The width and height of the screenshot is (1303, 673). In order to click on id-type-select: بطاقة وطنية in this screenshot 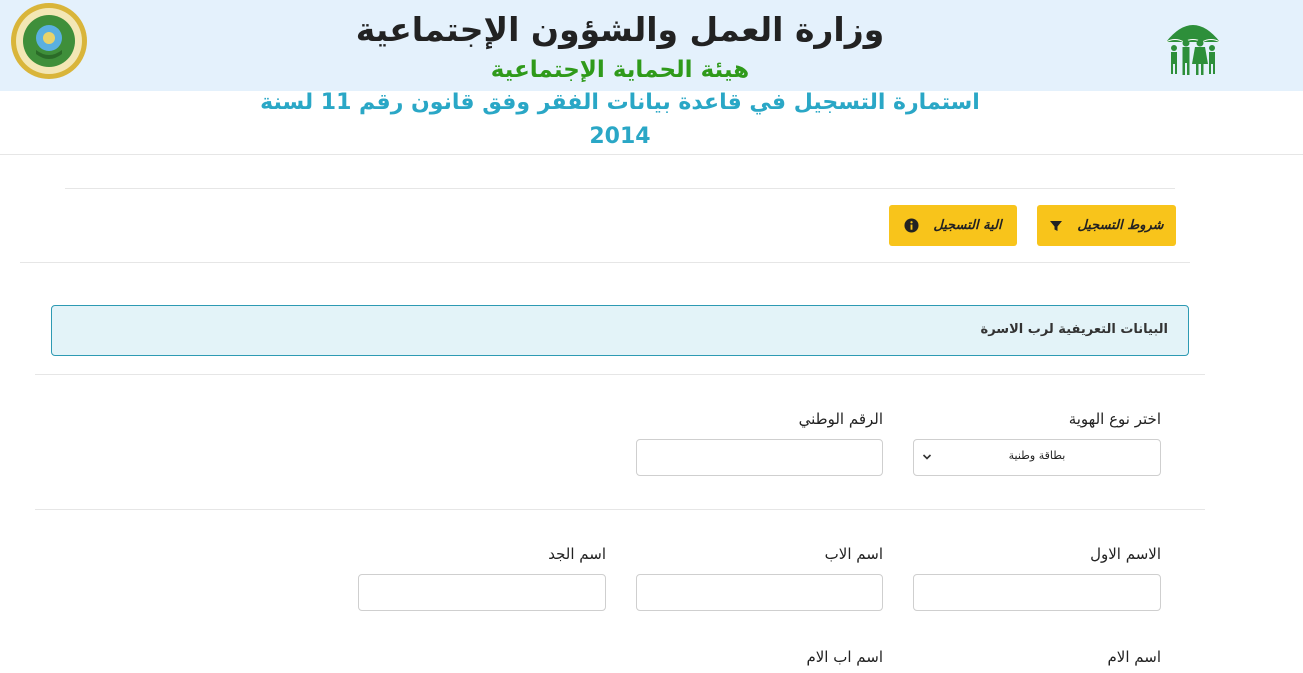, I will do `click(1037, 457)`.